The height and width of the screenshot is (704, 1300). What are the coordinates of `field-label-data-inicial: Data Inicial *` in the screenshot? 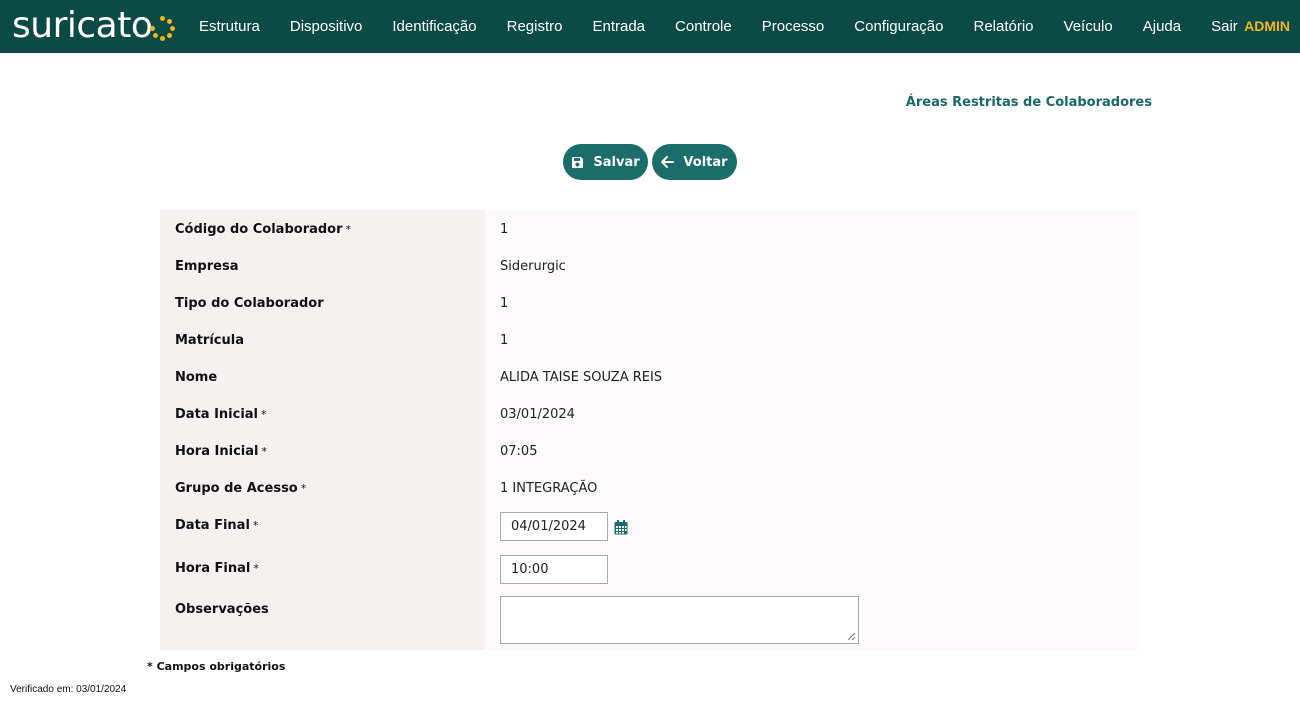 It's located at (221, 414).